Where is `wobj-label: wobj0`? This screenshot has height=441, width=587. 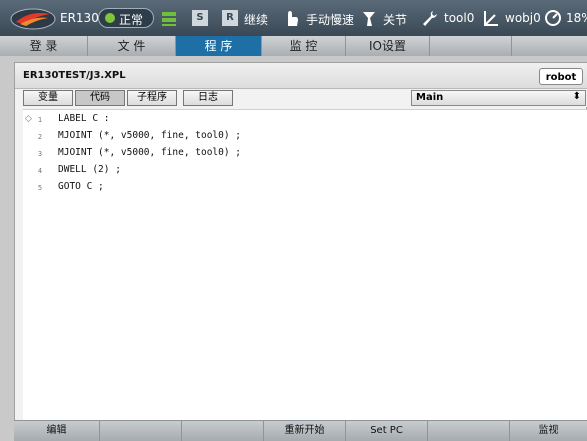
wobj-label: wobj0 is located at coordinates (523, 18).